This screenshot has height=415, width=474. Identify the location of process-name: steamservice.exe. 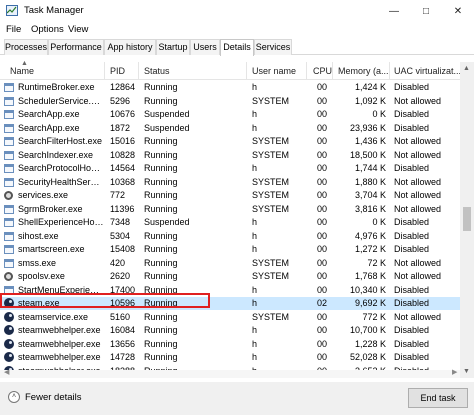
(53, 316).